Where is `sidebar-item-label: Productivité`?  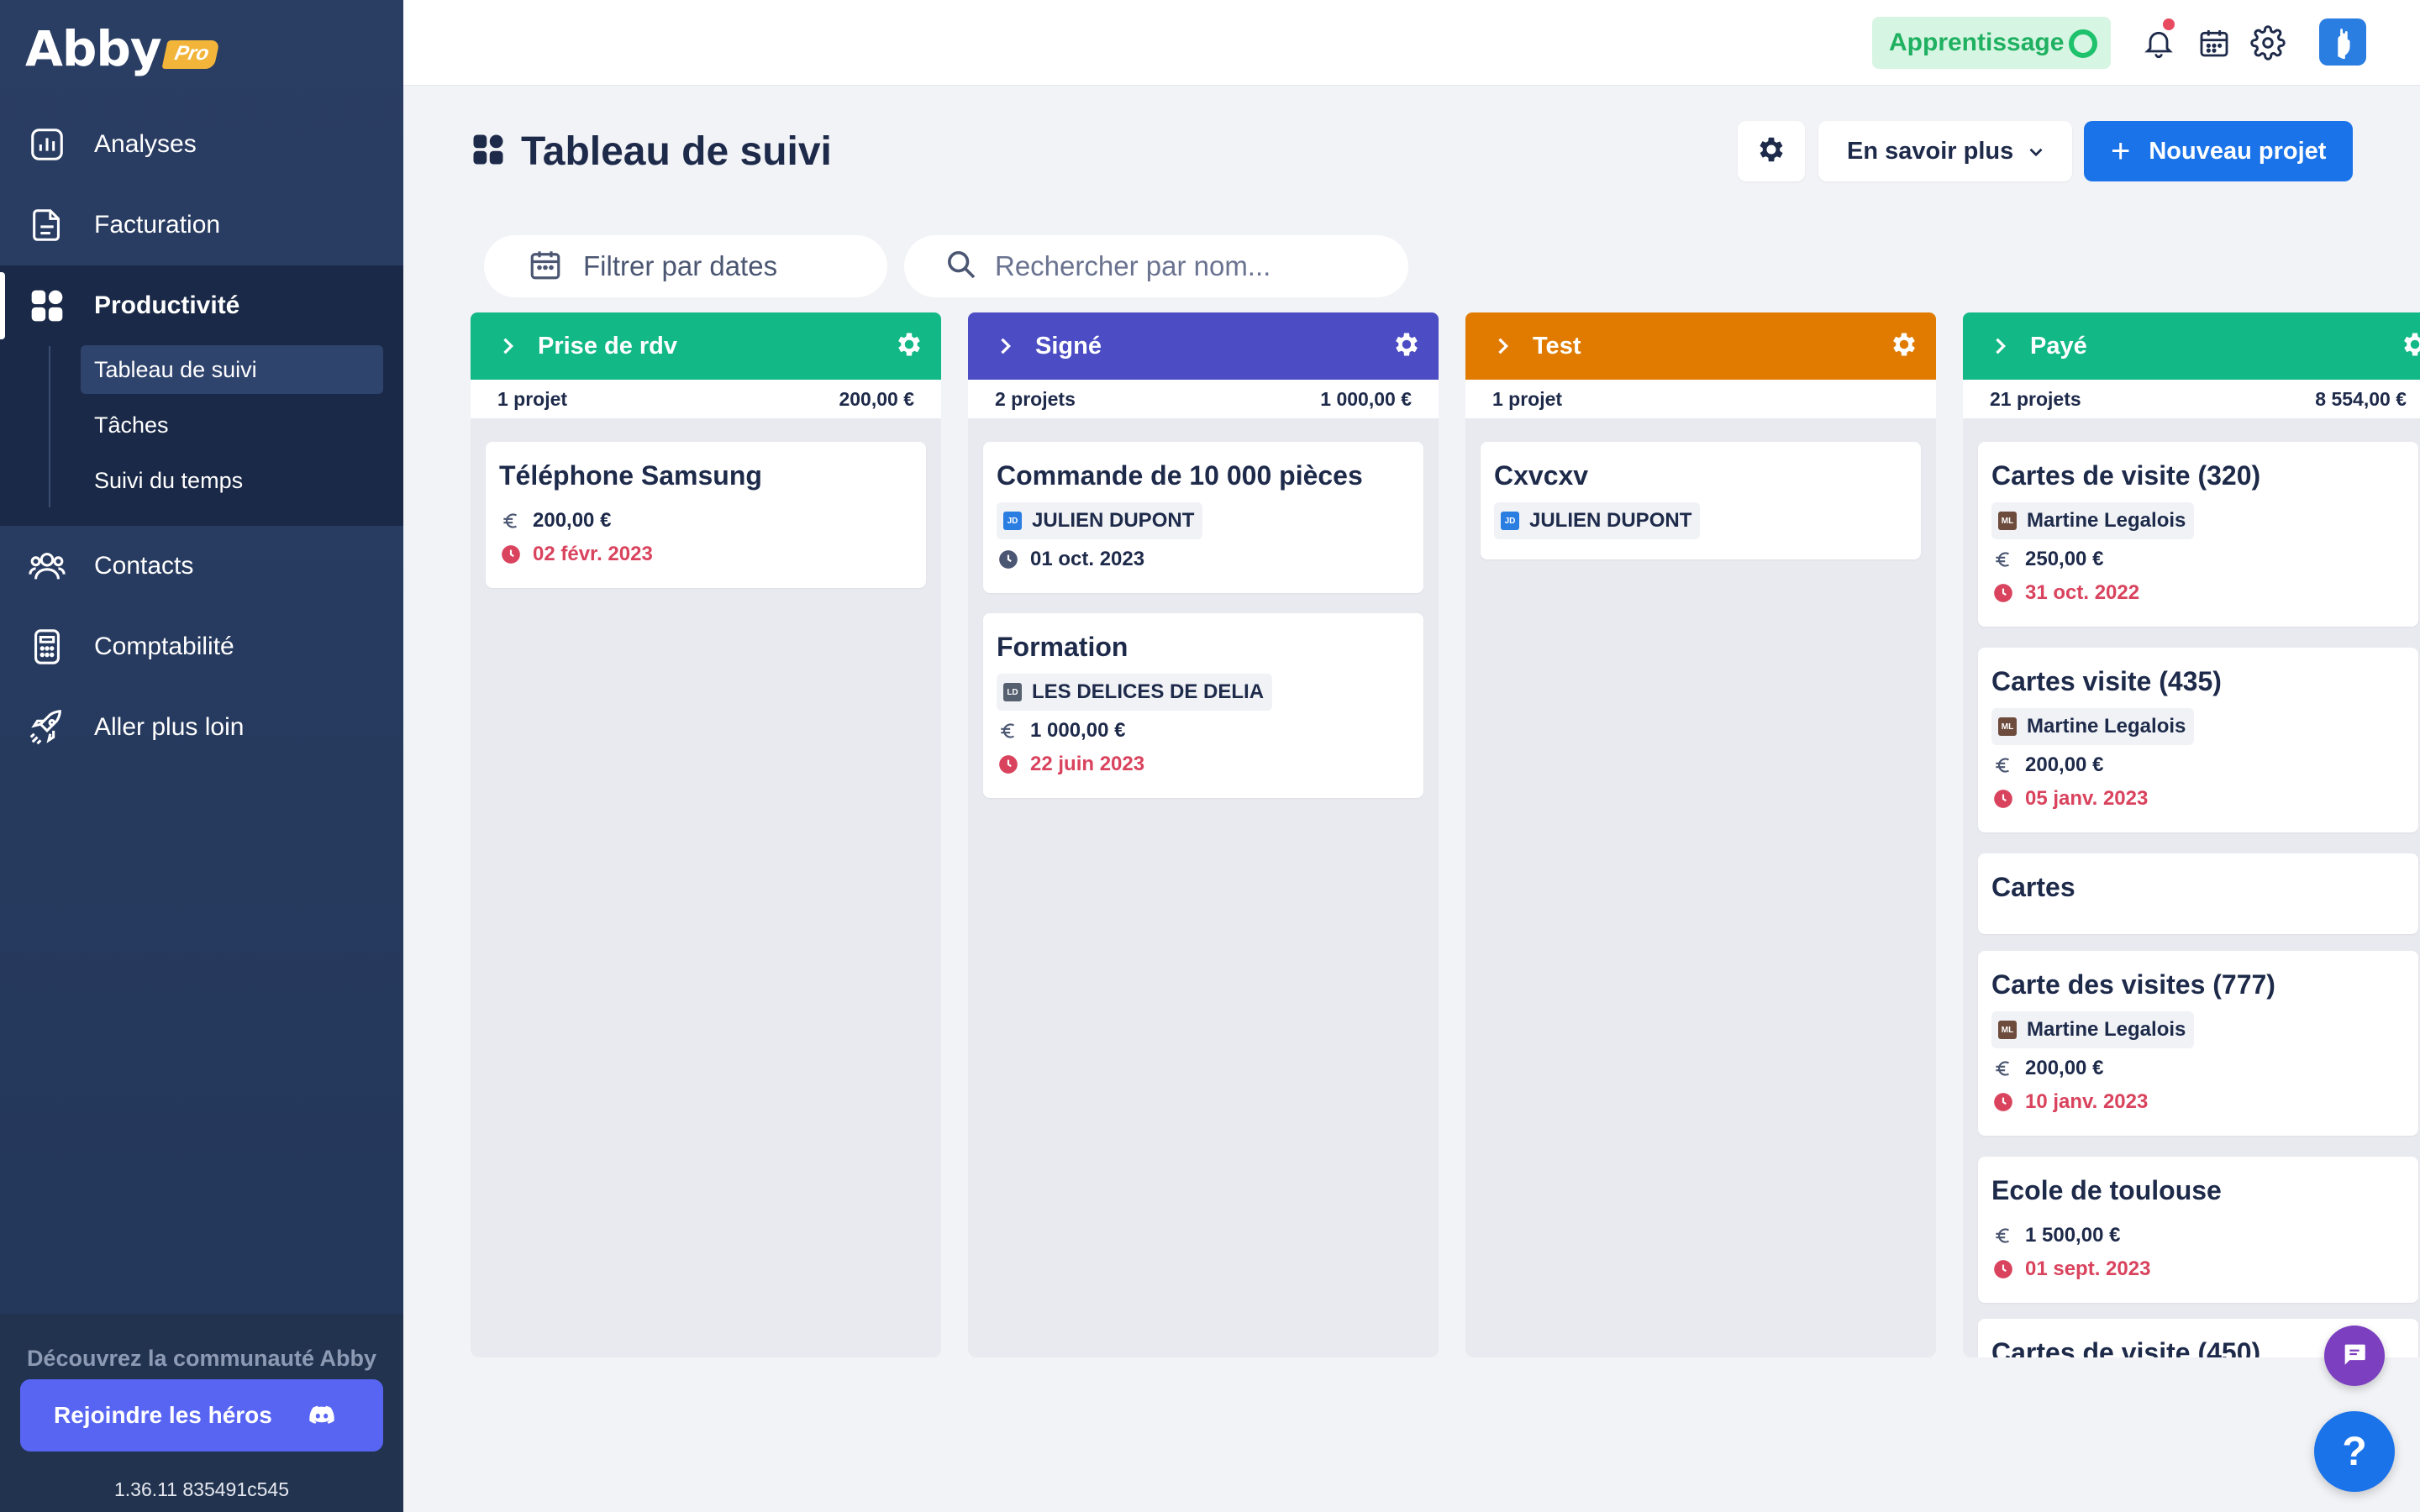 sidebar-item-label: Productivité is located at coordinates (167, 305).